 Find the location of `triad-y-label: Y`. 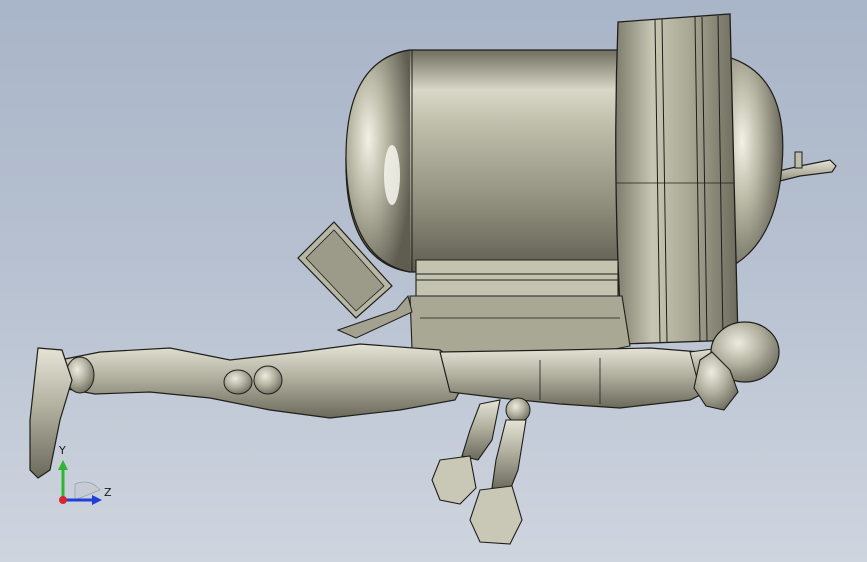

triad-y-label: Y is located at coordinates (62, 450).